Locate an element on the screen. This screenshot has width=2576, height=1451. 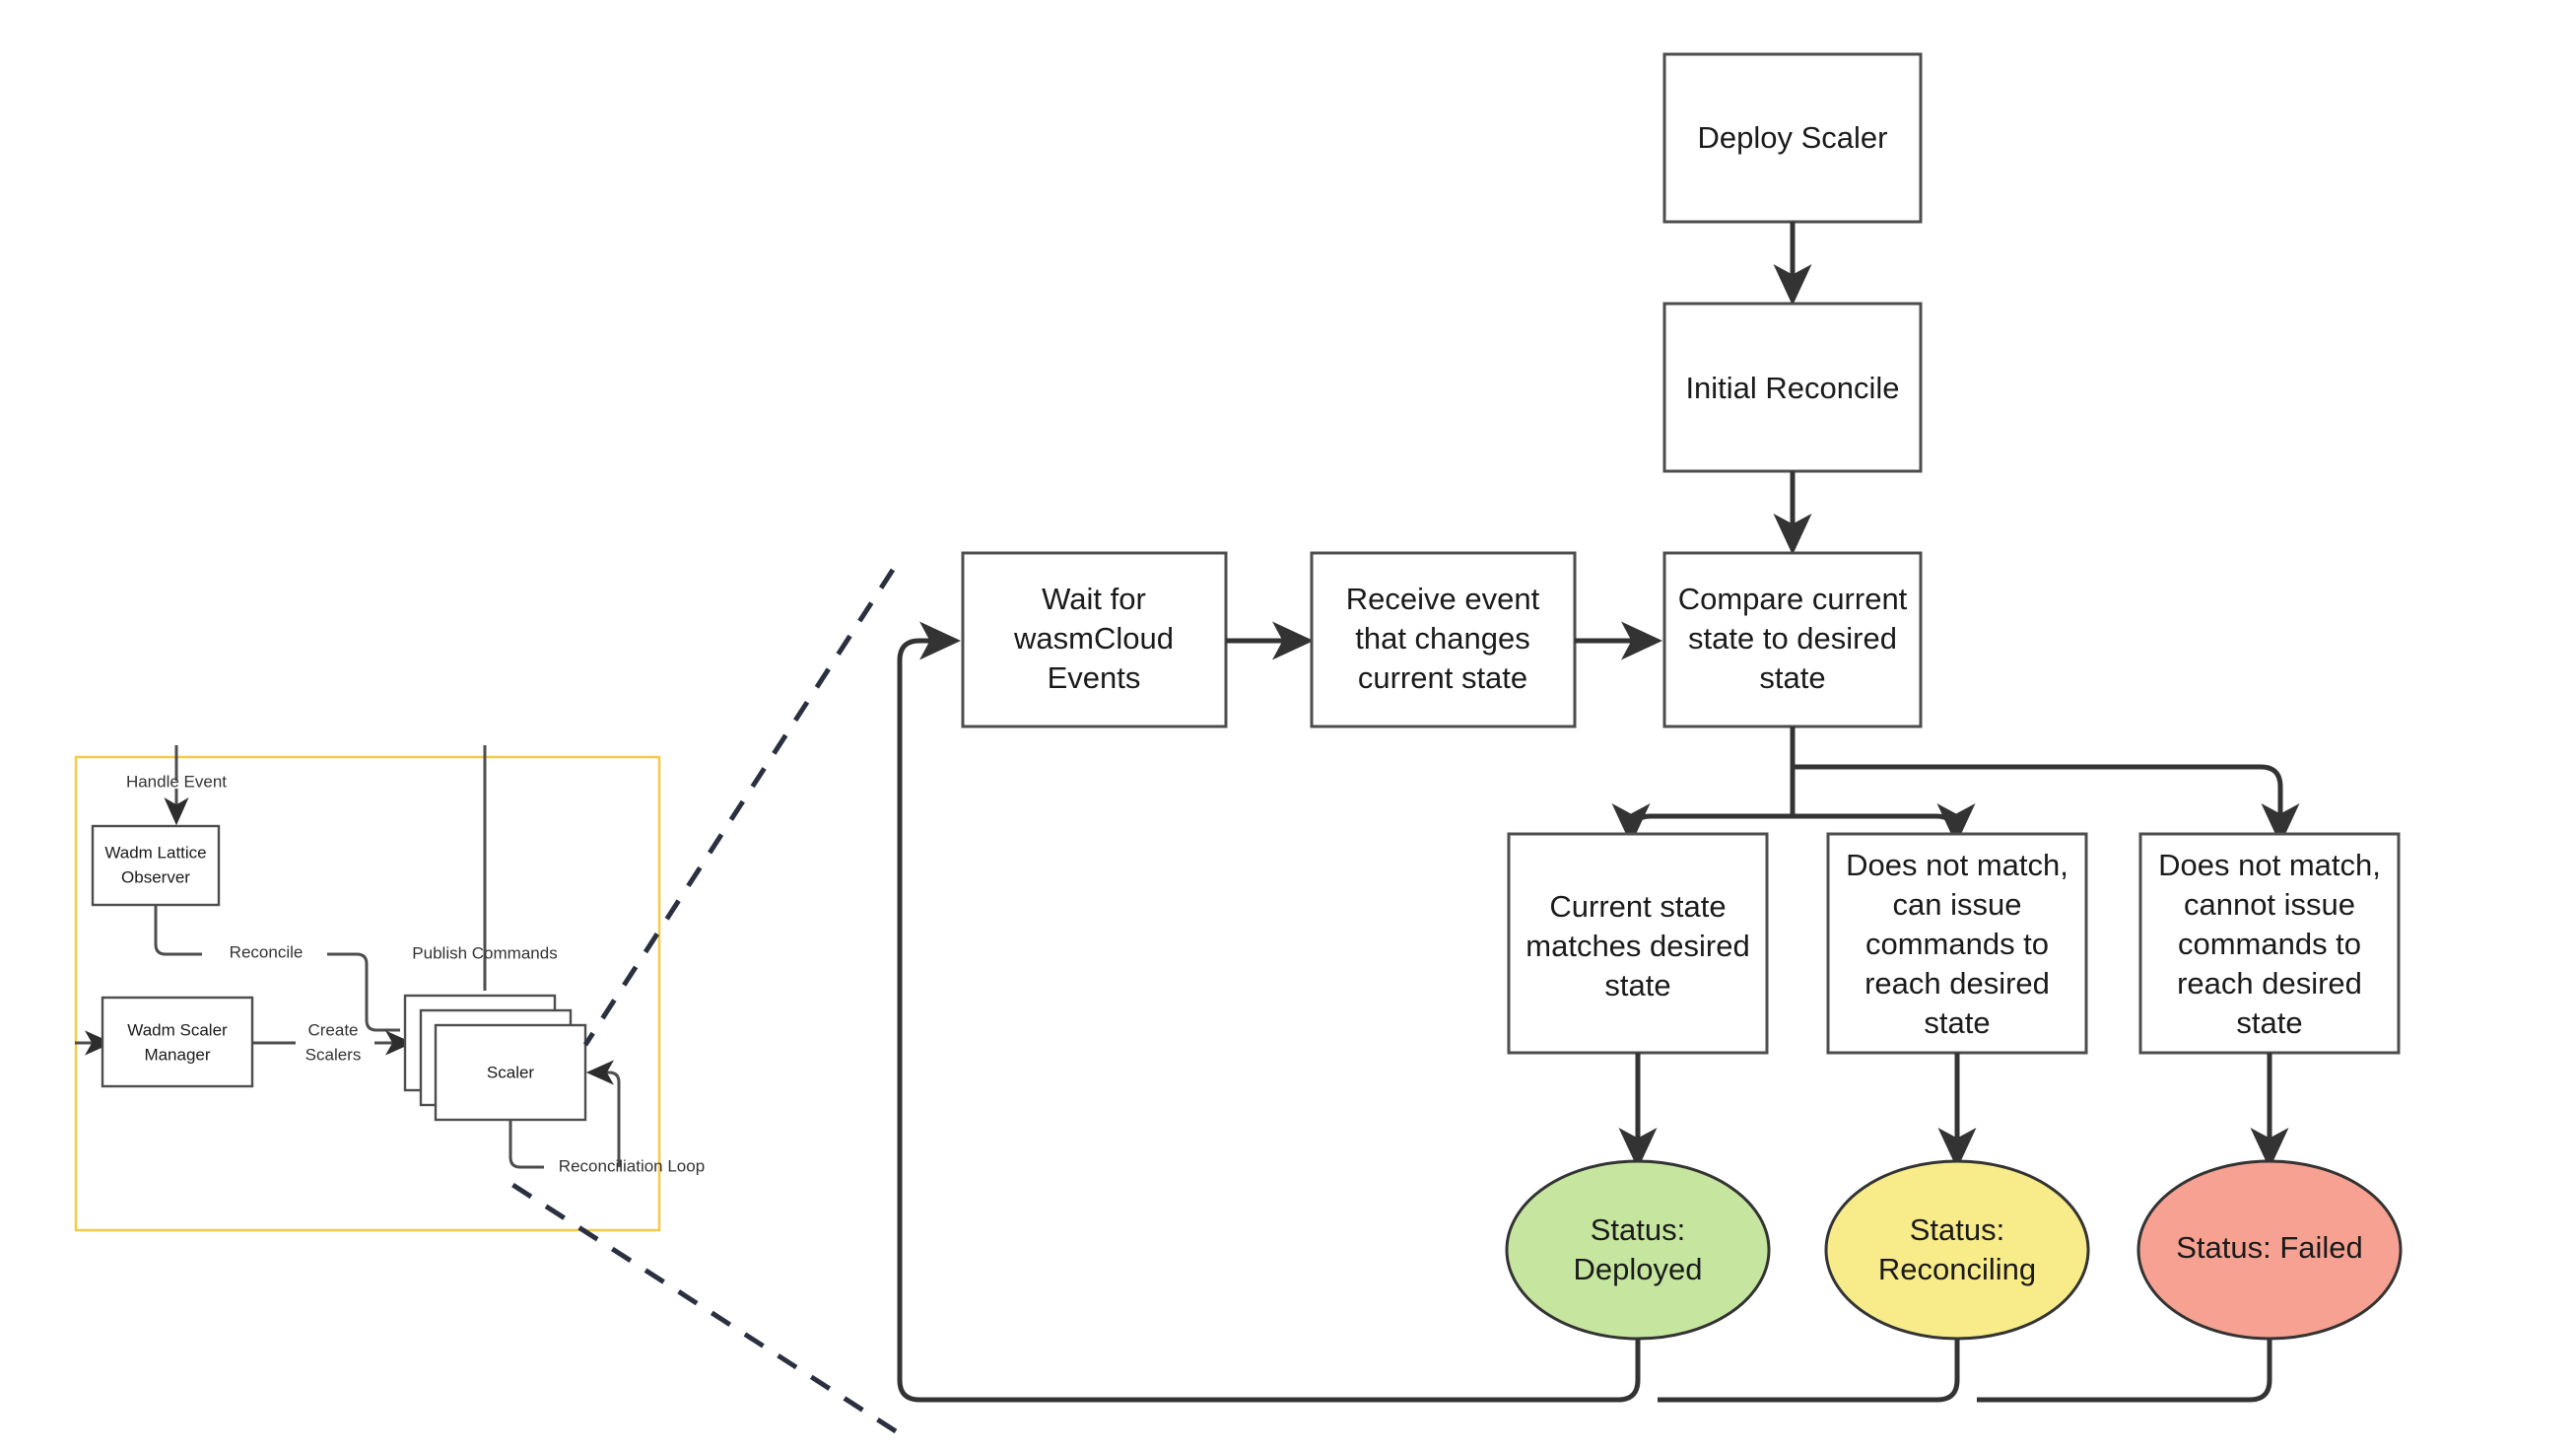
edge-feedback-from-reconciling is located at coordinates (1809, 1371).